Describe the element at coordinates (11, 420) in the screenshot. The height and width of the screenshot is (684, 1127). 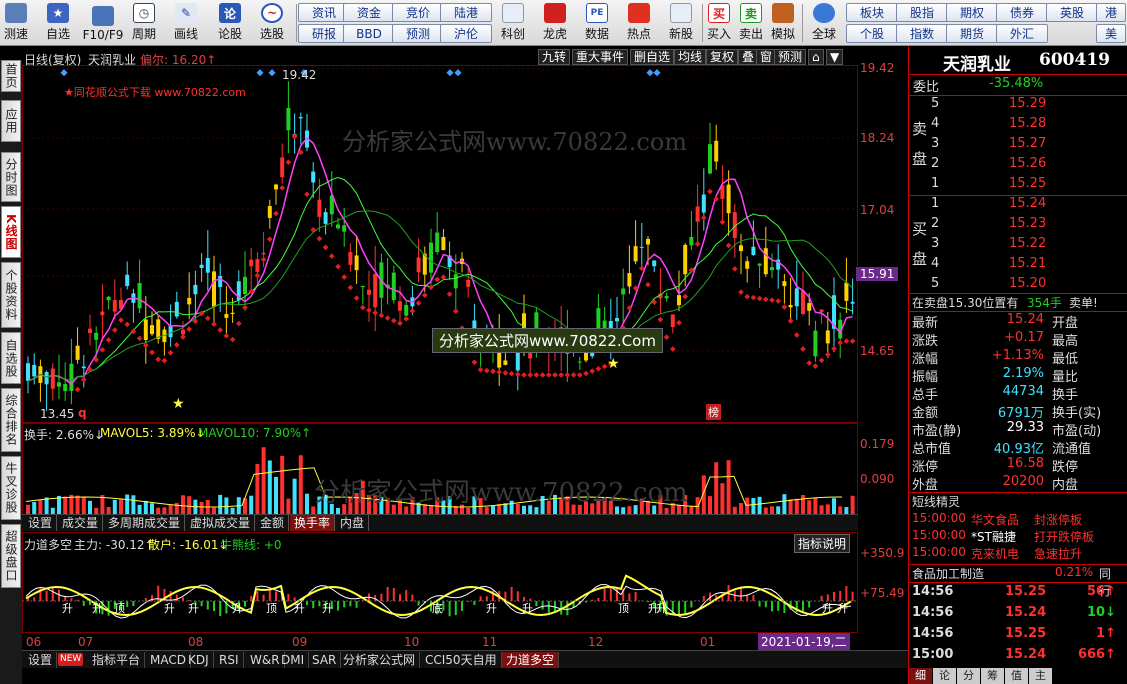
I see `tab-ranking: 综合排名` at that location.